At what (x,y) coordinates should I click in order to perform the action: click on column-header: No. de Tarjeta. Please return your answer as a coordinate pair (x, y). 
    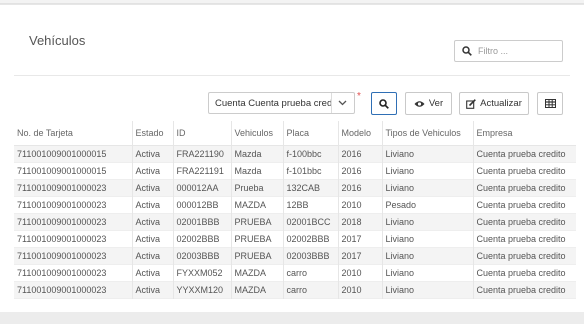
    Looking at the image, I should click on (73, 133).